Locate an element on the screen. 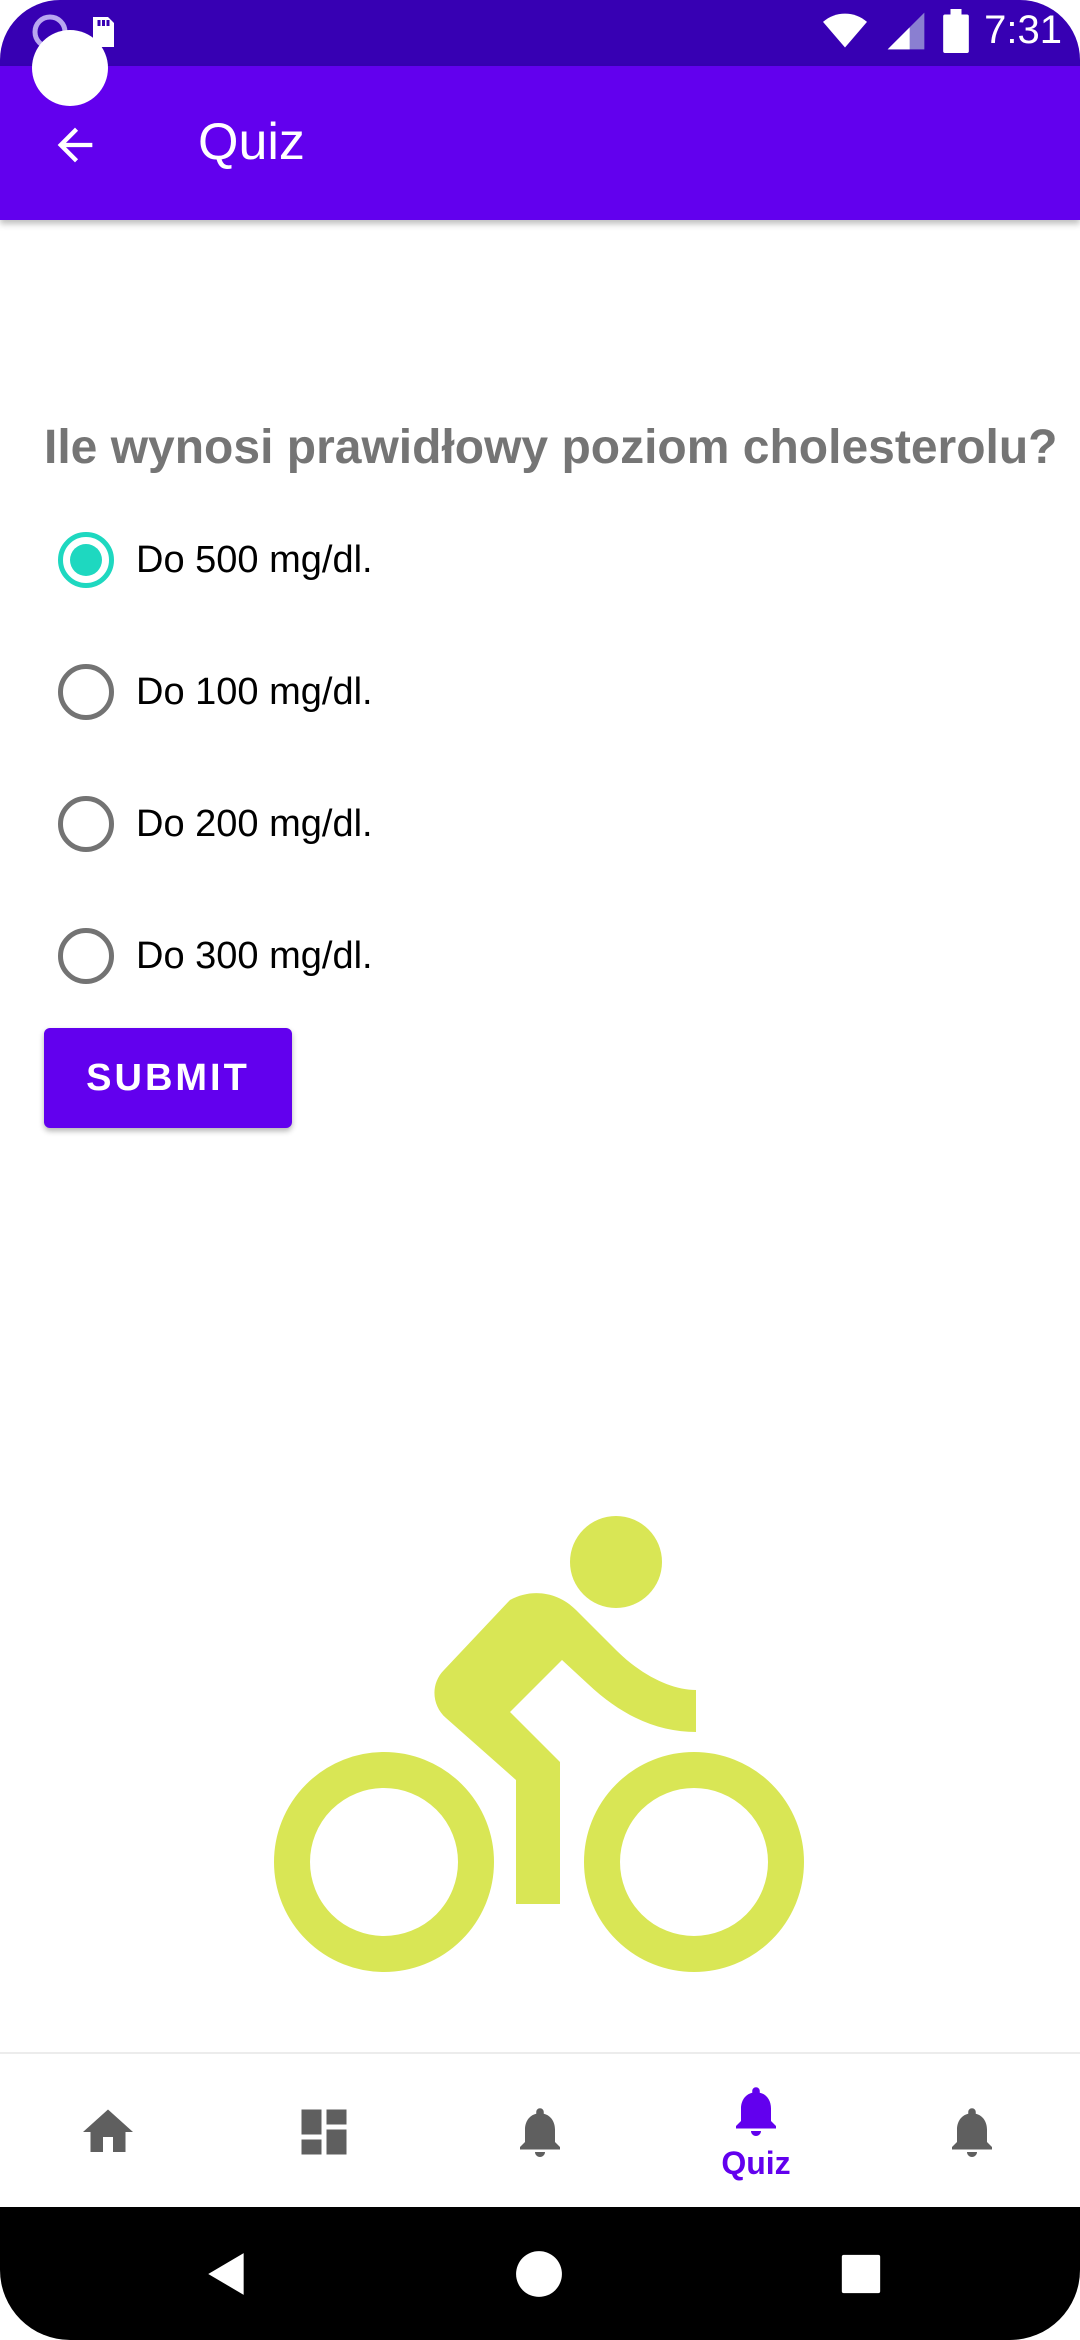 This screenshot has height=2340, width=1080. system-back-button is located at coordinates (227, 2274).